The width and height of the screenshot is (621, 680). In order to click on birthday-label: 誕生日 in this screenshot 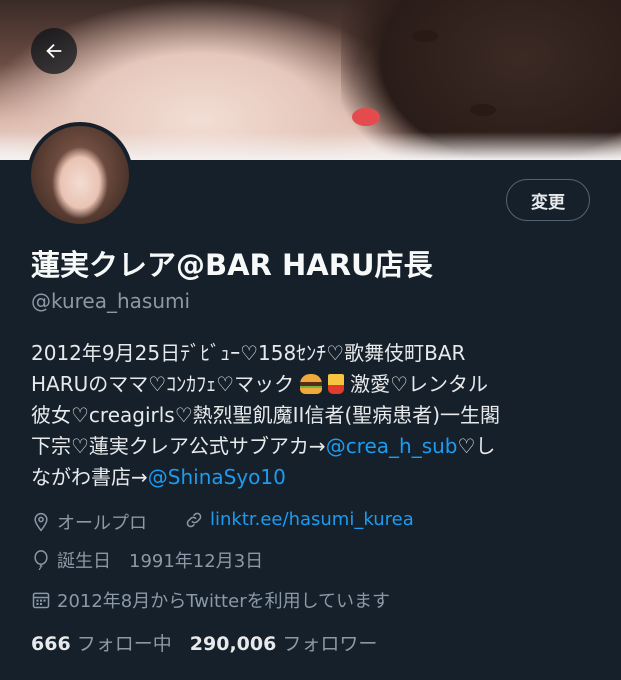, I will do `click(84, 561)`.